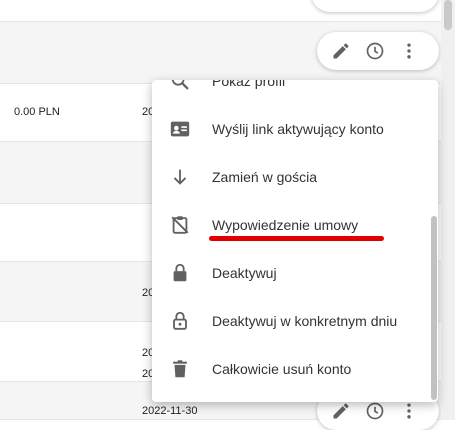  Describe the element at coordinates (282, 369) in the screenshot. I see `menu-item-label: Całkowicie usuń konto` at that location.